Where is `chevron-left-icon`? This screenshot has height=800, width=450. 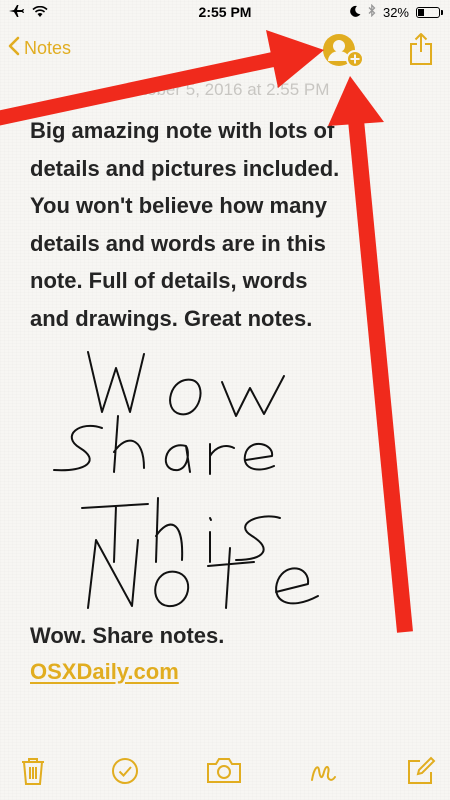 chevron-left-icon is located at coordinates (14, 48).